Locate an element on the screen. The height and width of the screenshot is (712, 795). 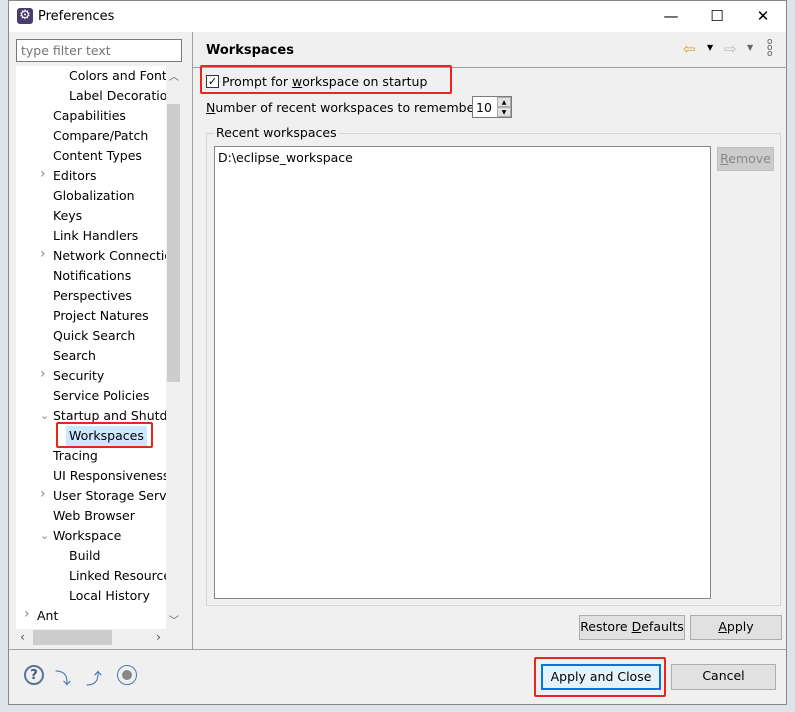
footer-separator is located at coordinates (397, 649).